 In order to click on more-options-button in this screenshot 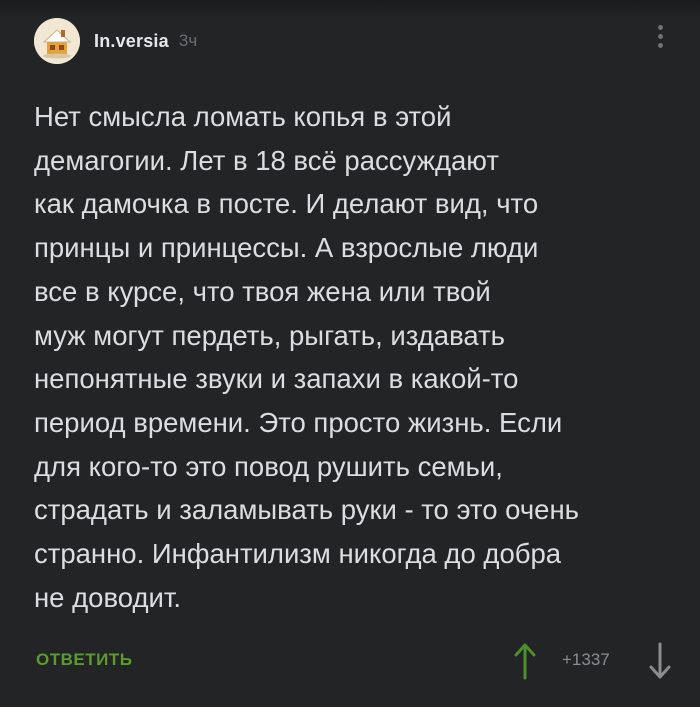, I will do `click(660, 36)`.